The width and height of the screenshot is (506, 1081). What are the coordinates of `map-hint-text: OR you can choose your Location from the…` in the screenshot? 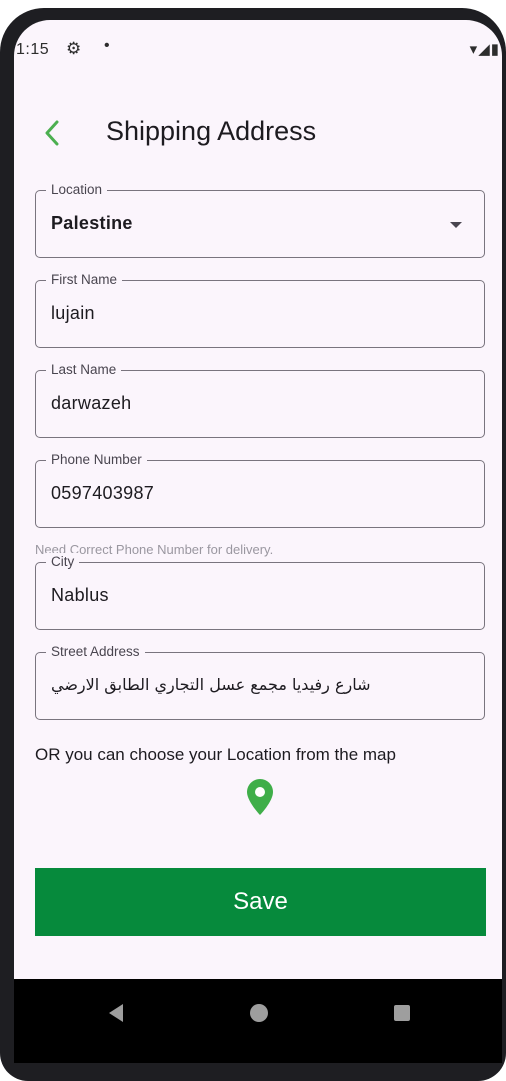 It's located at (215, 754).